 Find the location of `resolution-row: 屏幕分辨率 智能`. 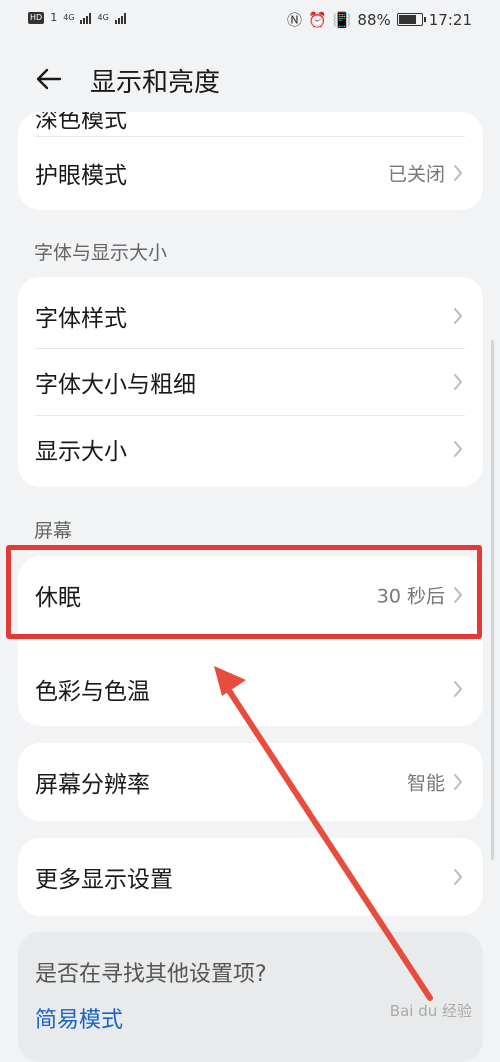

resolution-row: 屏幕分辨率 智能 is located at coordinates (250, 782).